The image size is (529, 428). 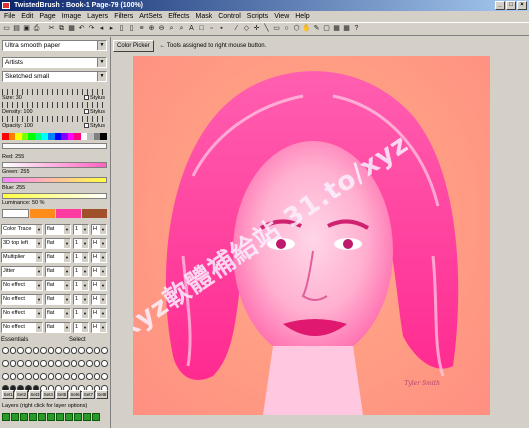 What do you see at coordinates (141, 29) in the screenshot?
I see `layers-icon: ≡` at bounding box center [141, 29].